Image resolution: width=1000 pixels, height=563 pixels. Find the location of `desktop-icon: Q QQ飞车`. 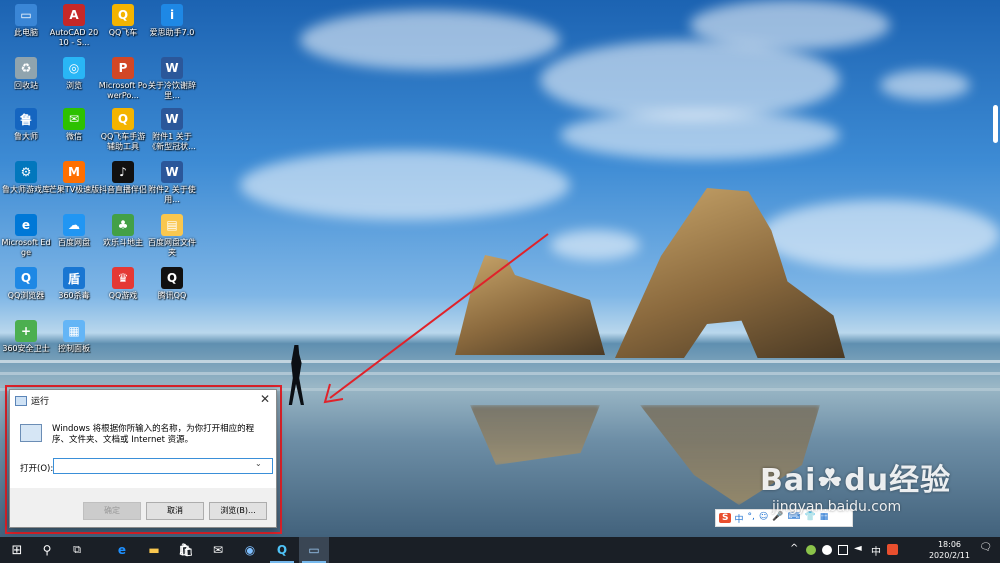

desktop-icon: Q QQ飞车 is located at coordinates (123, 21).